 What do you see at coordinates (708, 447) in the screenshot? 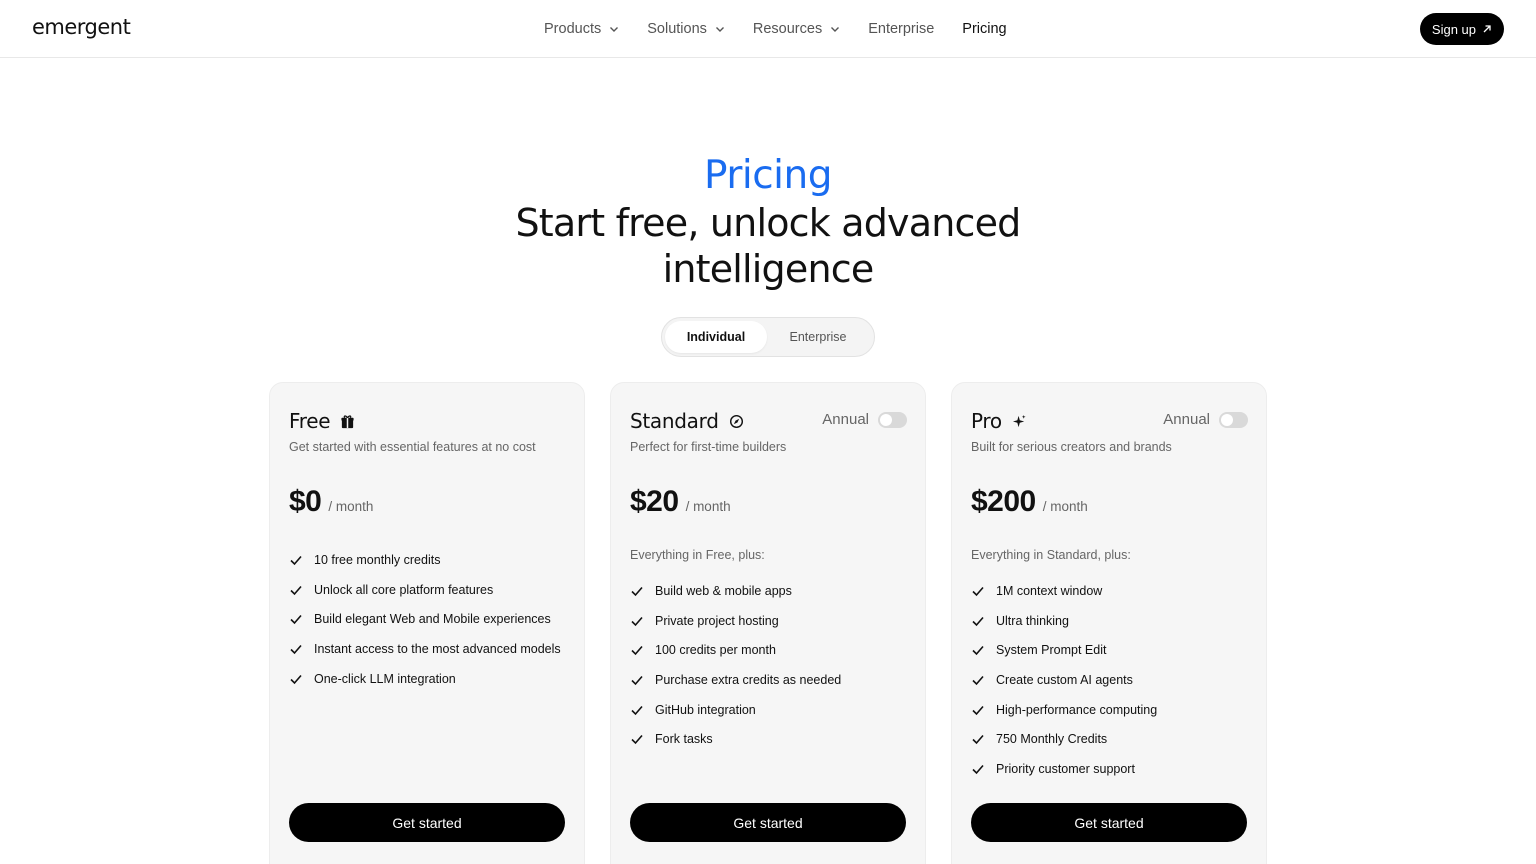
I see `plan-description: Perfect for first-time builders` at bounding box center [708, 447].